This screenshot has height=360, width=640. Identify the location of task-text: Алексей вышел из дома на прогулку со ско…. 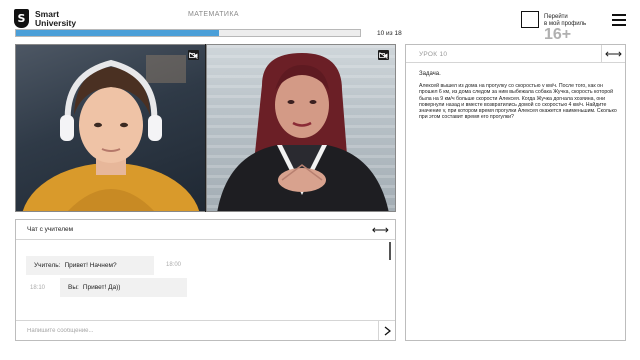
(518, 102).